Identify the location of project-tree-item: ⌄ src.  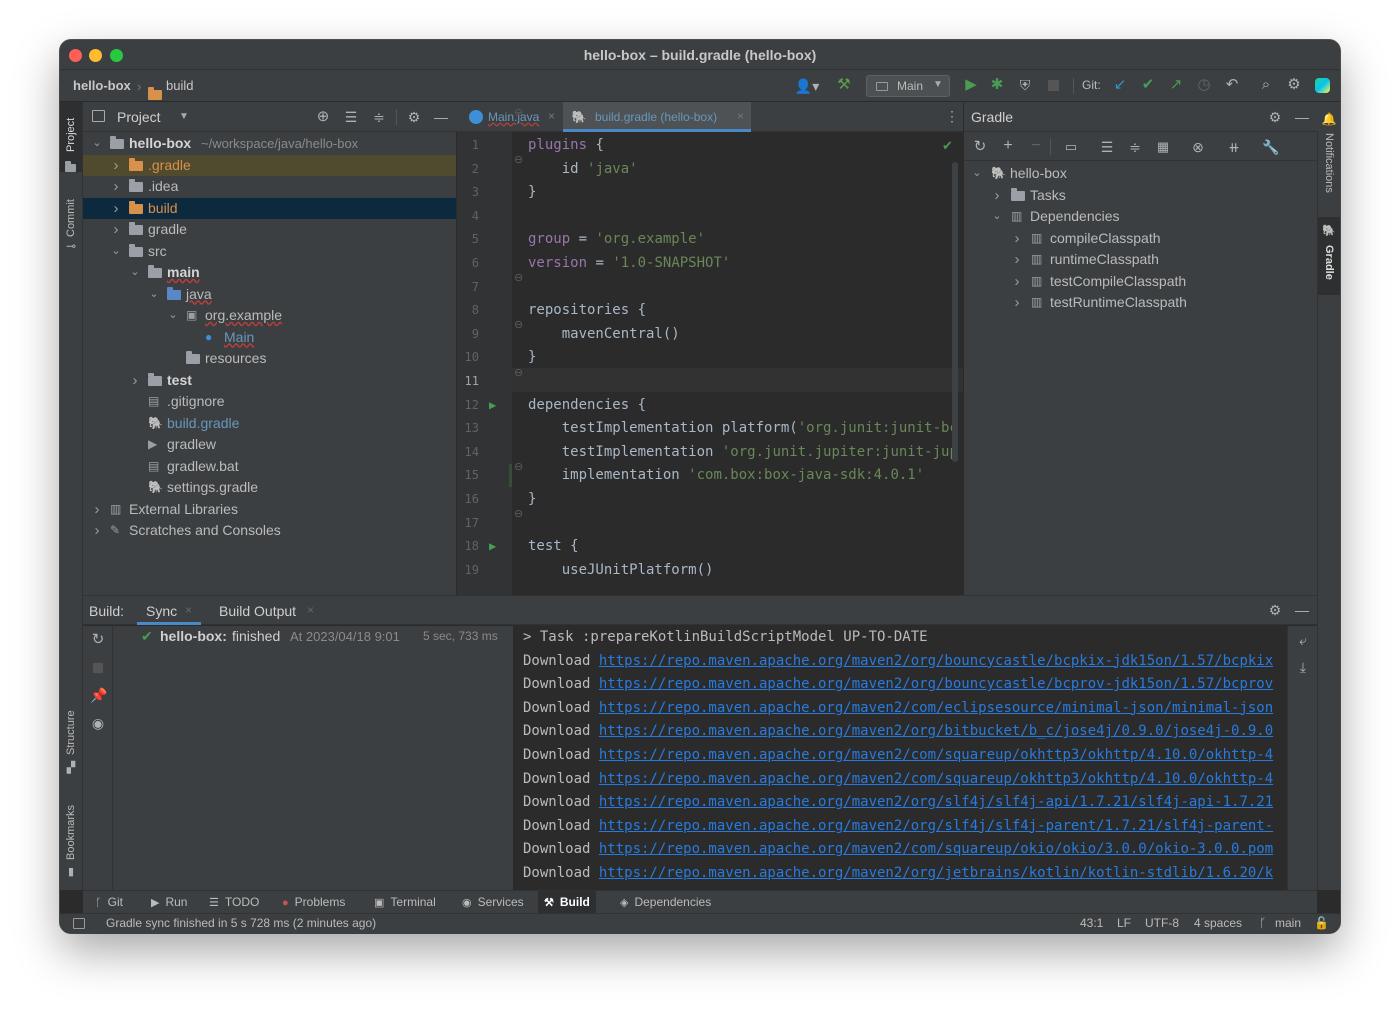
(269, 251).